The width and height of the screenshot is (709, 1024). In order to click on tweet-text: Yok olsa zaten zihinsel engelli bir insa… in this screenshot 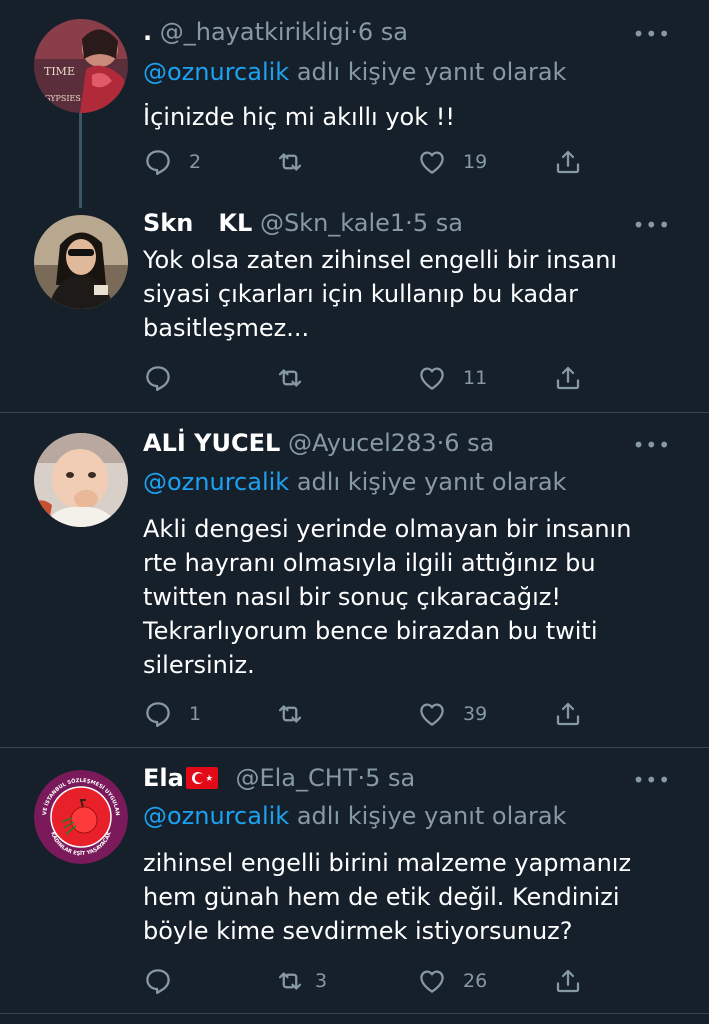, I will do `click(380, 294)`.